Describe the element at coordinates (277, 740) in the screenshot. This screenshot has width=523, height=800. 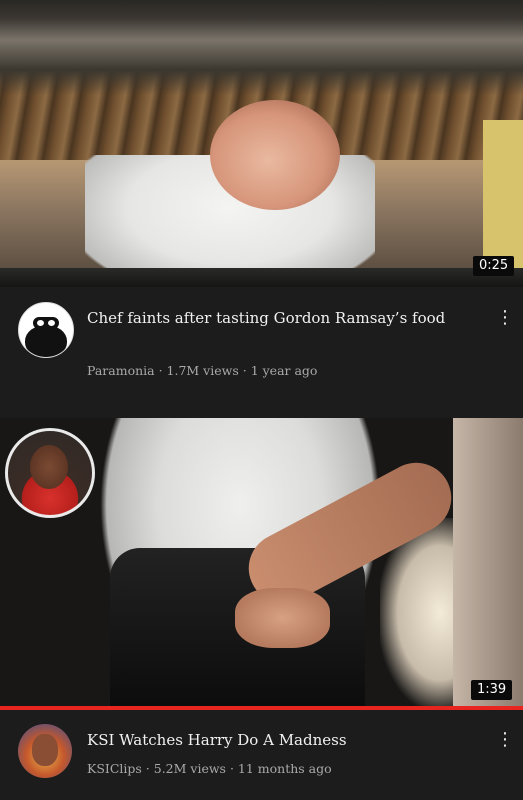
I see `video-title-2: KSI Watches Harry Do A Madness` at that location.